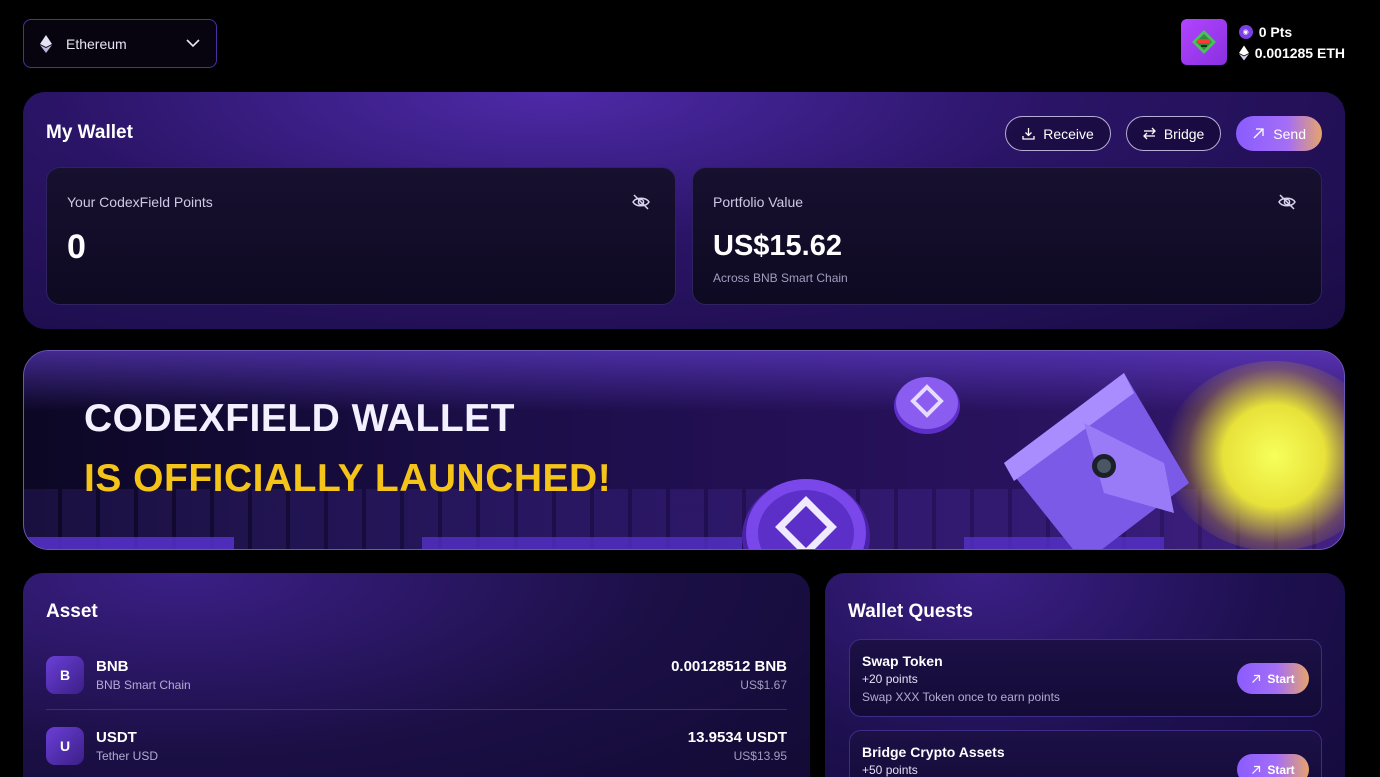 The height and width of the screenshot is (777, 1380). Describe the element at coordinates (193, 43) in the screenshot. I see `chevron-down-icon` at that location.